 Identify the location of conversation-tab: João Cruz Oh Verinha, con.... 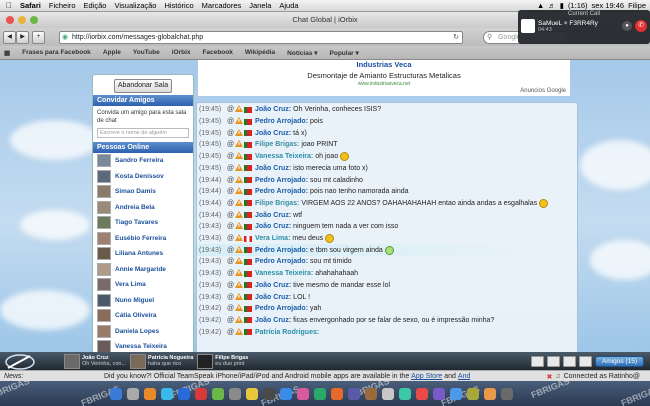
(95, 361).